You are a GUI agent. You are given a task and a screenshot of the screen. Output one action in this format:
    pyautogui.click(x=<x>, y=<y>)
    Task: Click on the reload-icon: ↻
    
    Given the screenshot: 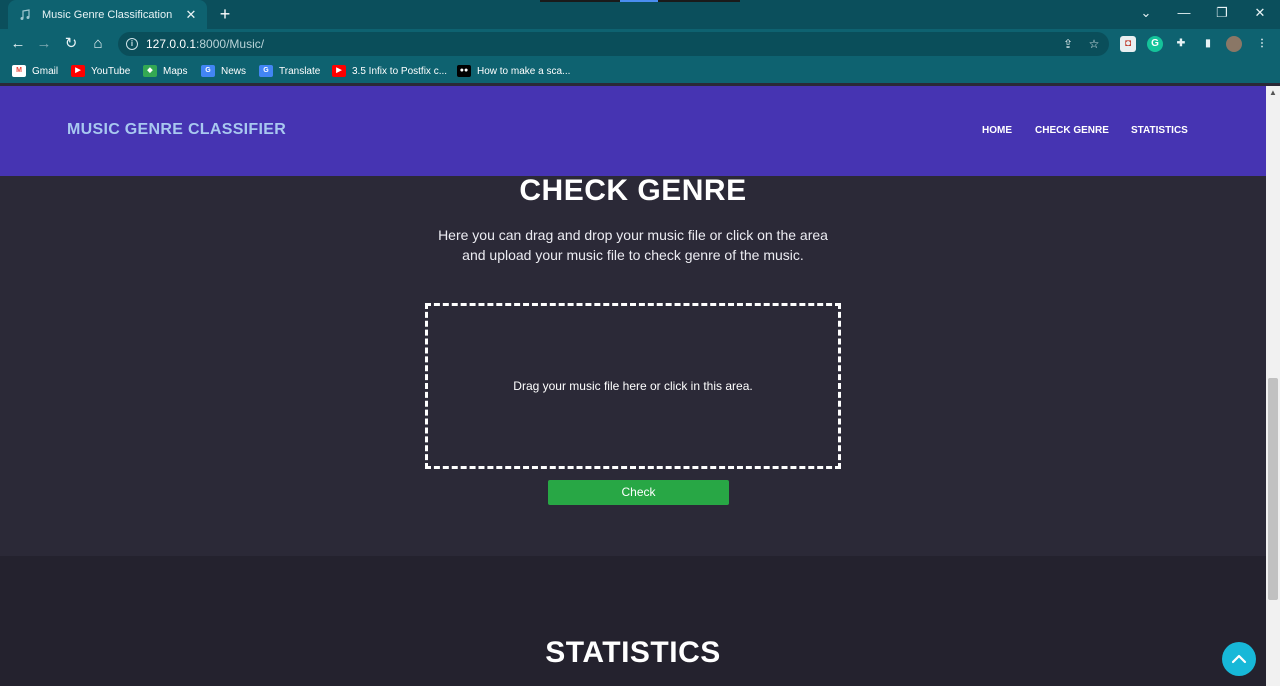 What is the action you would take?
    pyautogui.click(x=71, y=44)
    